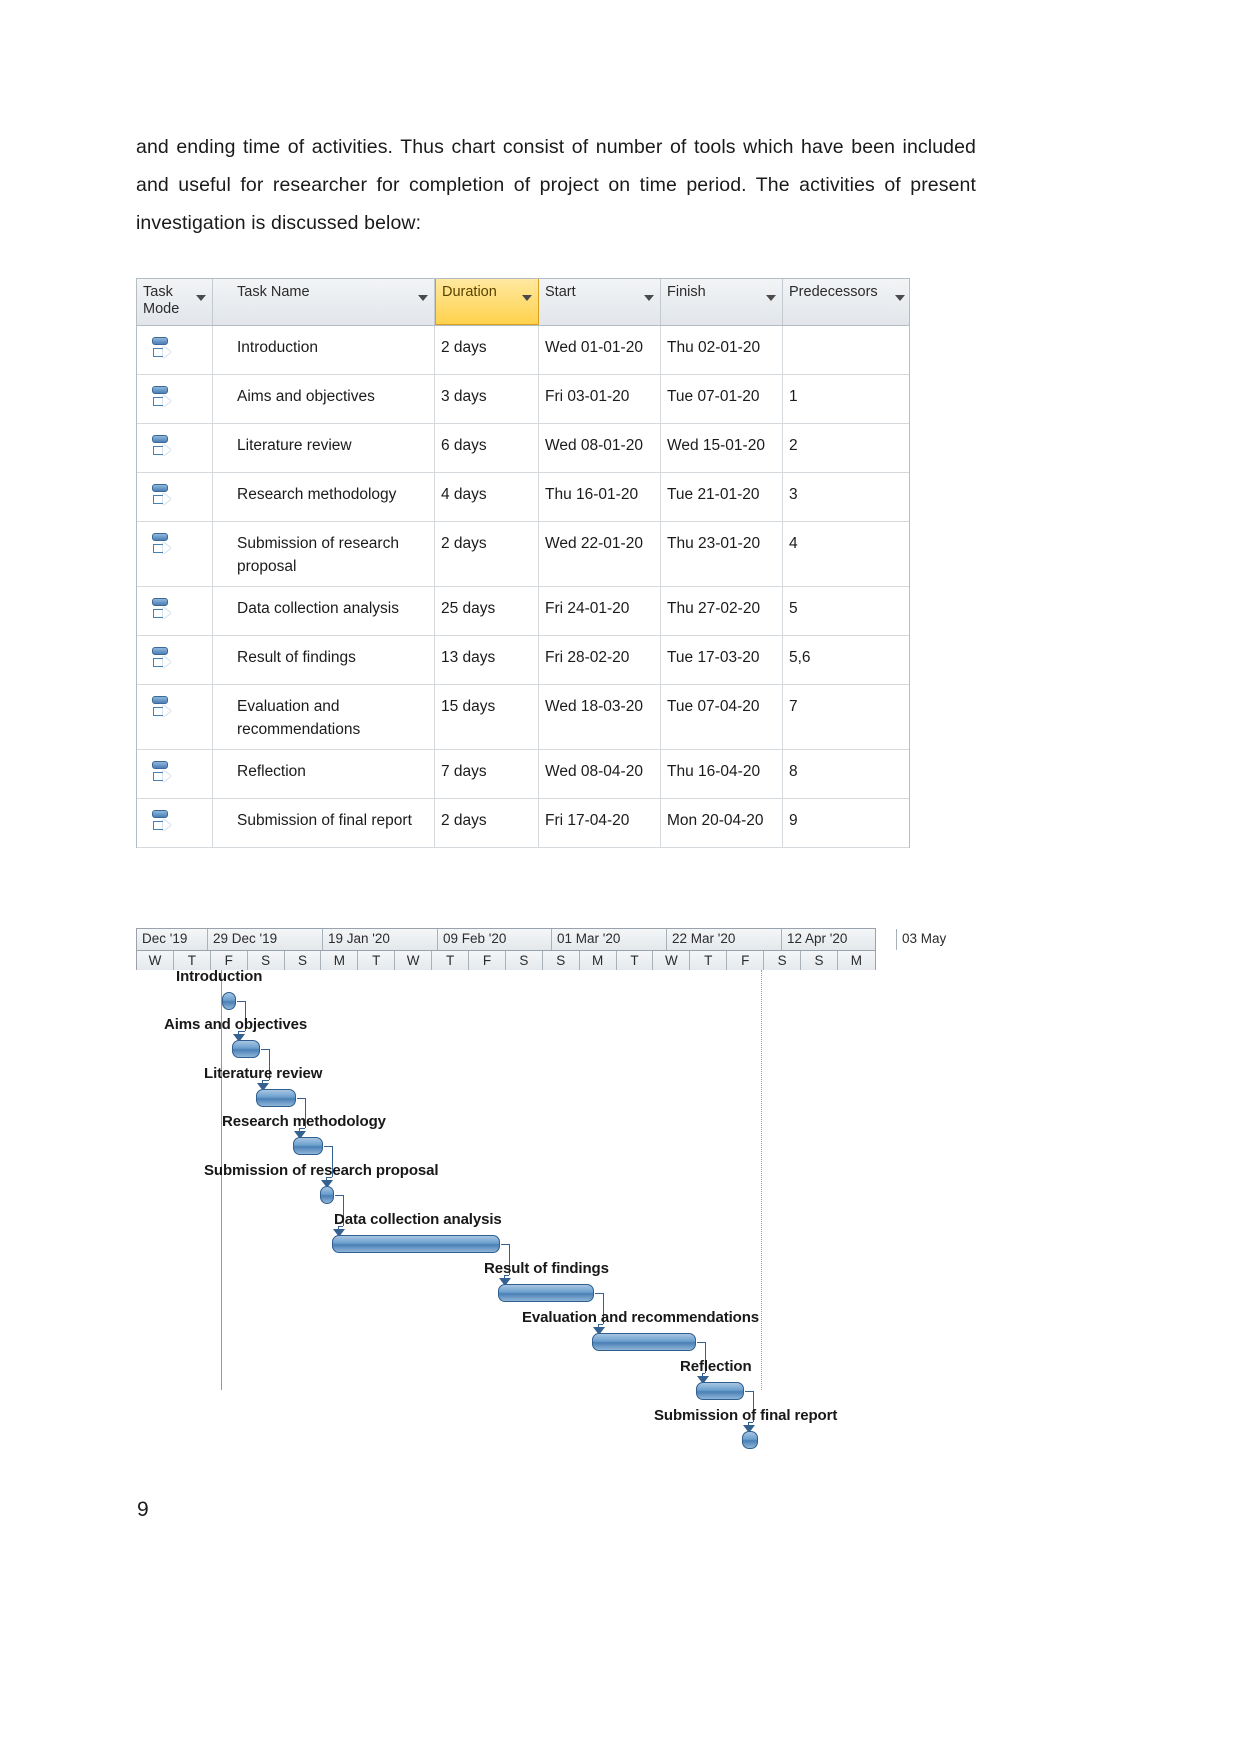  Describe the element at coordinates (236, 1024) in the screenshot. I see `gantt-bar-label: Aims and objectives` at that location.